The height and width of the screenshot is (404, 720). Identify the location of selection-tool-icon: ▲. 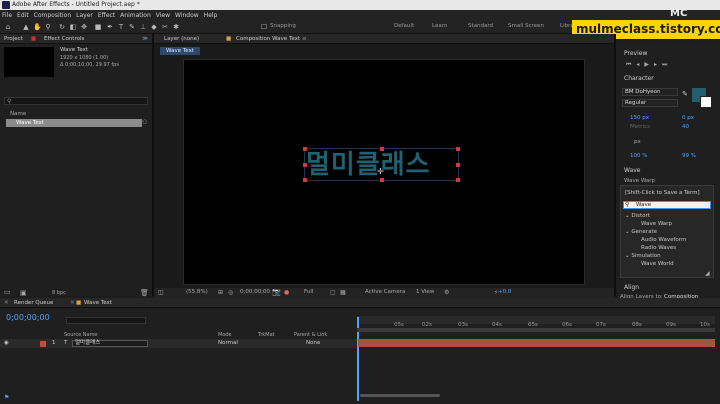
(26, 27).